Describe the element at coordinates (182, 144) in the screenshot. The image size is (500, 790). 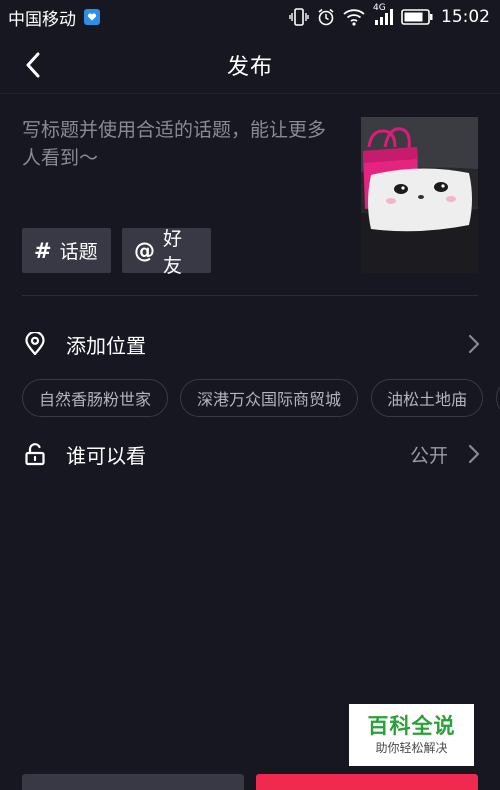
I see `caption-input: 写标题并使用合适的话题，能让更多人看到～` at that location.